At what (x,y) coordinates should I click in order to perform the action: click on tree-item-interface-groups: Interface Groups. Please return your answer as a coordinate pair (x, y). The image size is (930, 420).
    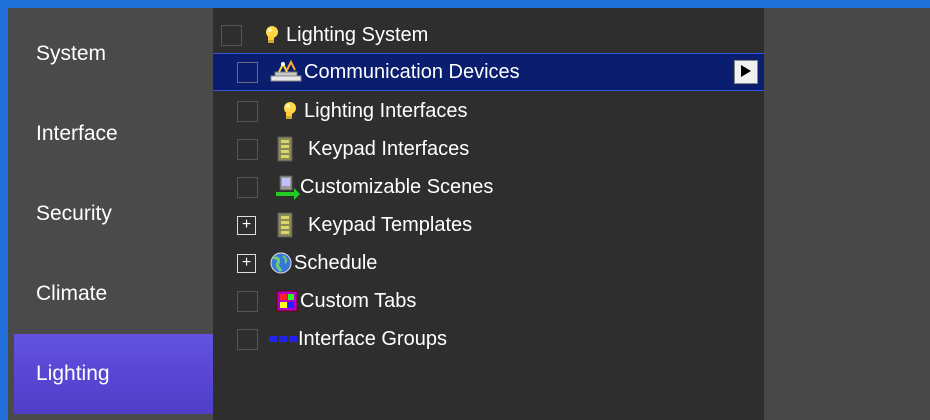
    Looking at the image, I should click on (488, 339).